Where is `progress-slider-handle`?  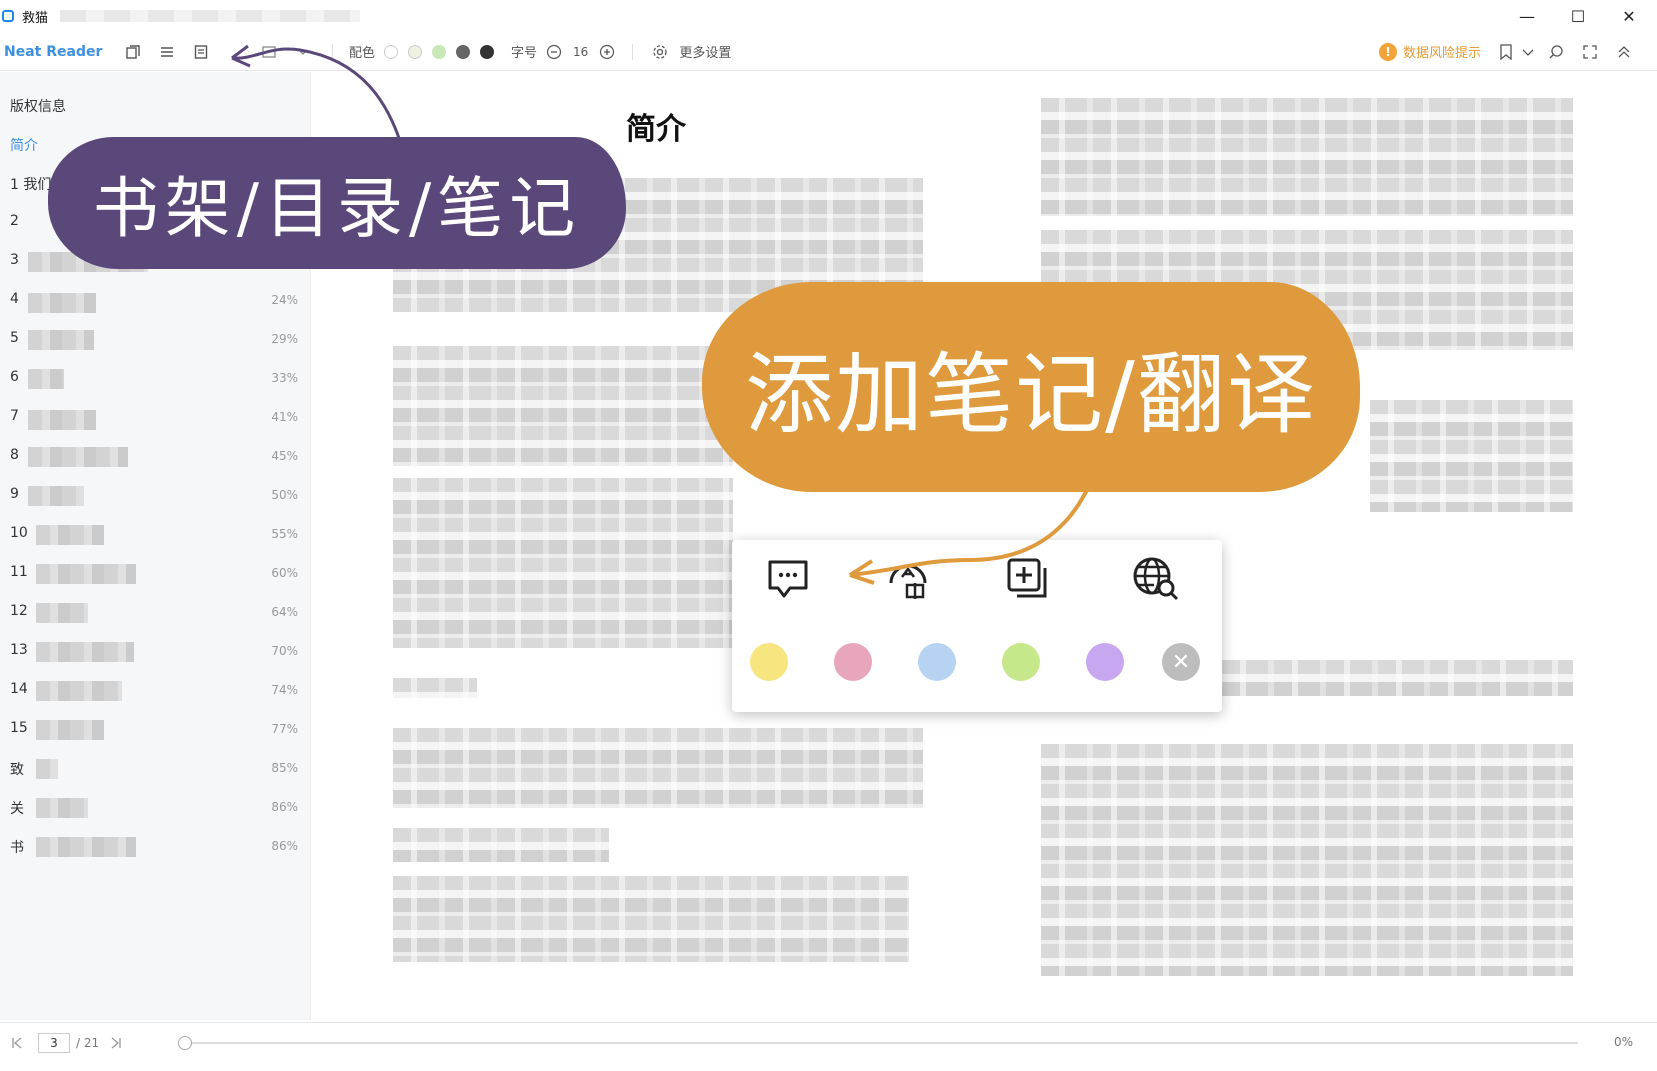 progress-slider-handle is located at coordinates (185, 1043).